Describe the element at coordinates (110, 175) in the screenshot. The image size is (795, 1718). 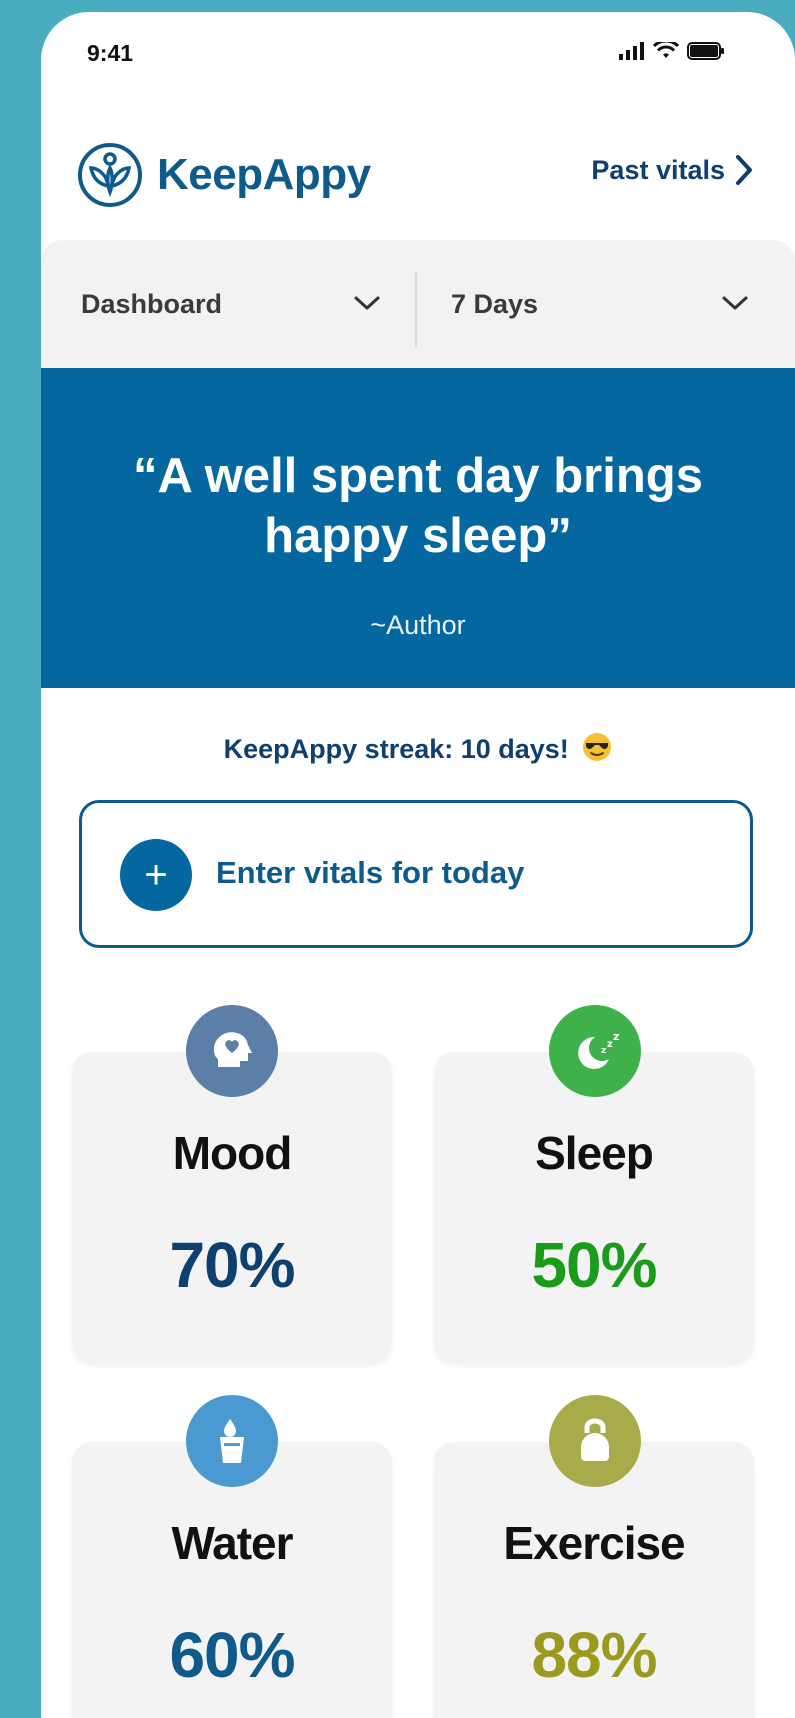
I see `keepappy-logo-icon` at that location.